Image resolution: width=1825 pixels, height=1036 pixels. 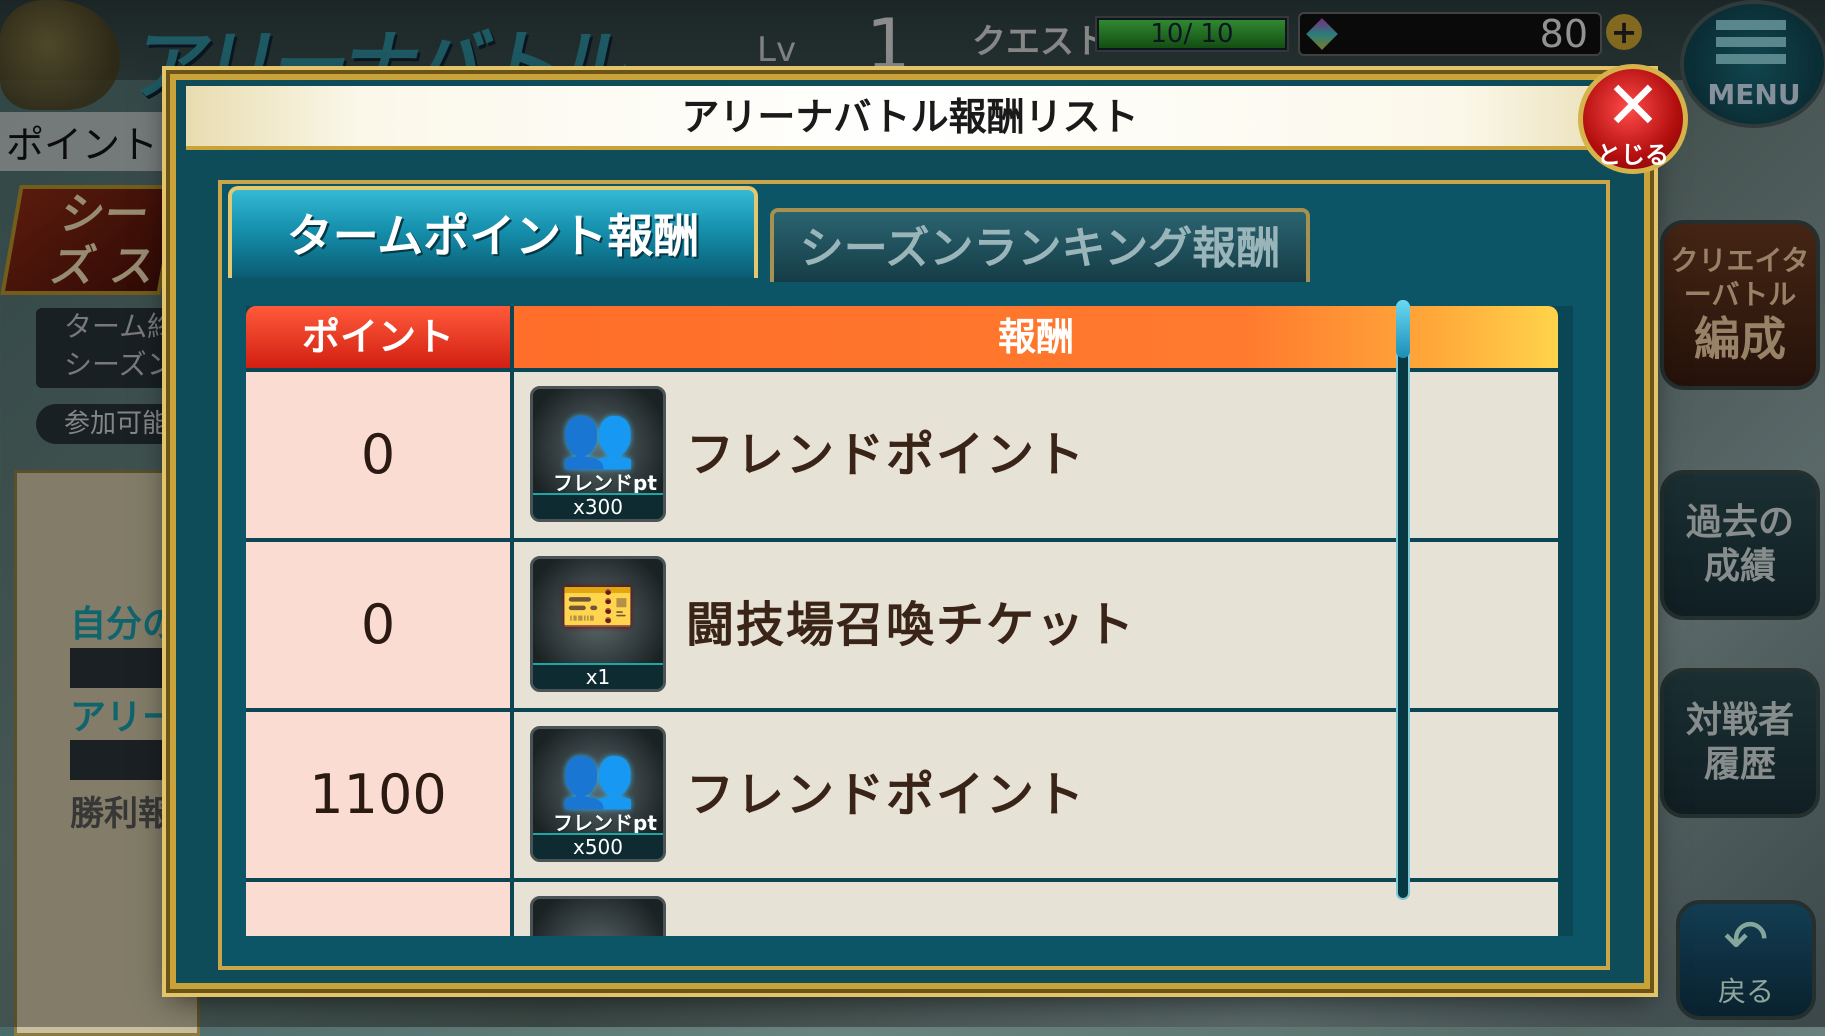 What do you see at coordinates (598, 506) in the screenshot?
I see `item-quantity: x300` at bounding box center [598, 506].